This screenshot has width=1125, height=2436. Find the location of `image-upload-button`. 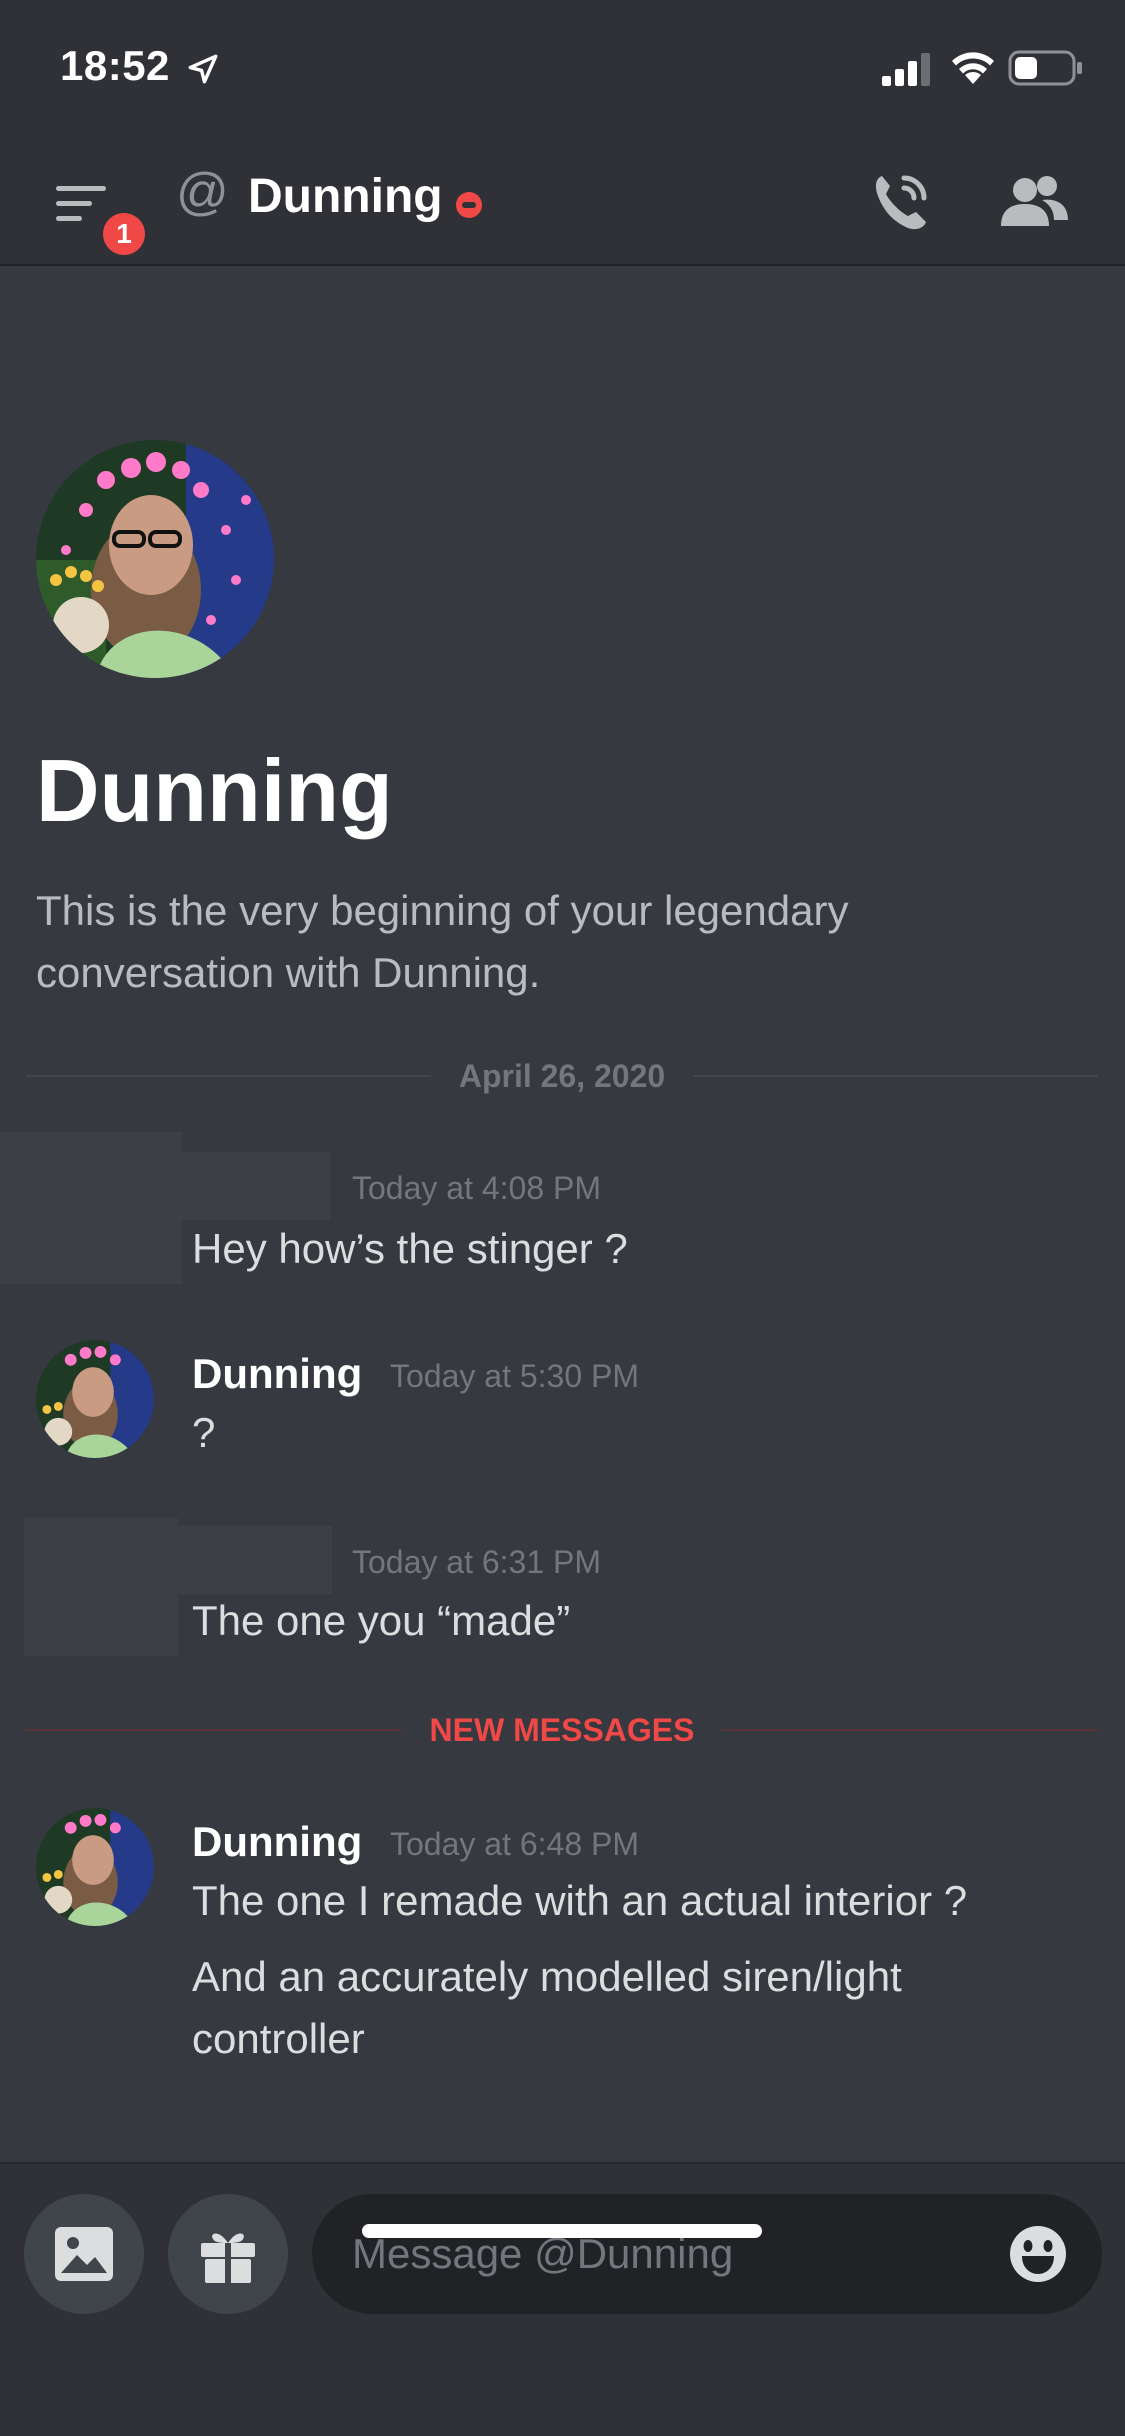

image-upload-button is located at coordinates (84, 2254).